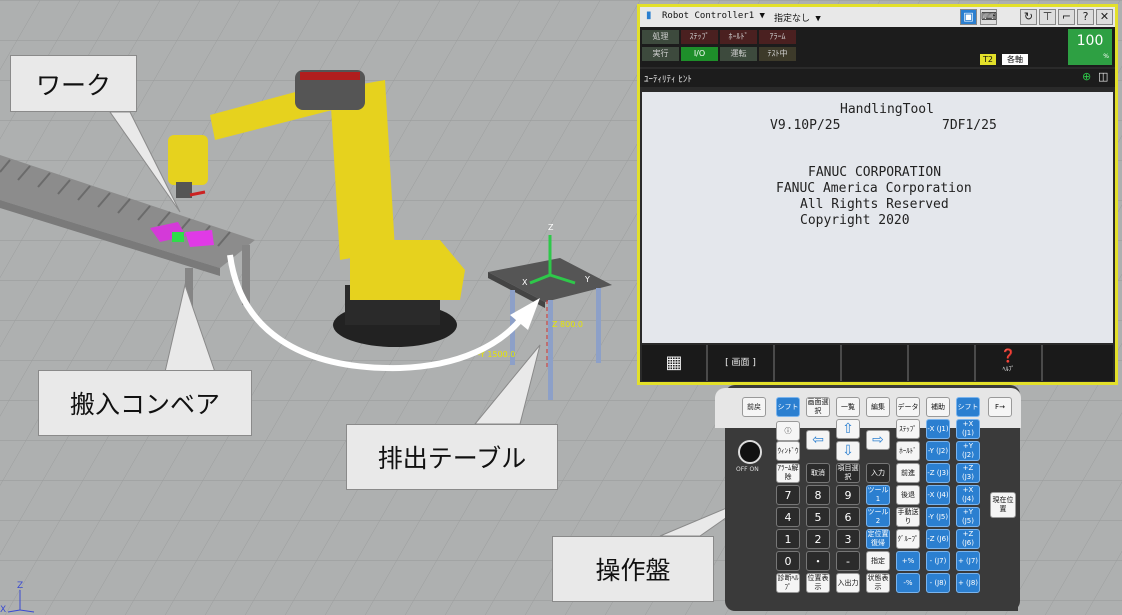  I want to click on status-run: 実行, so click(660, 54).